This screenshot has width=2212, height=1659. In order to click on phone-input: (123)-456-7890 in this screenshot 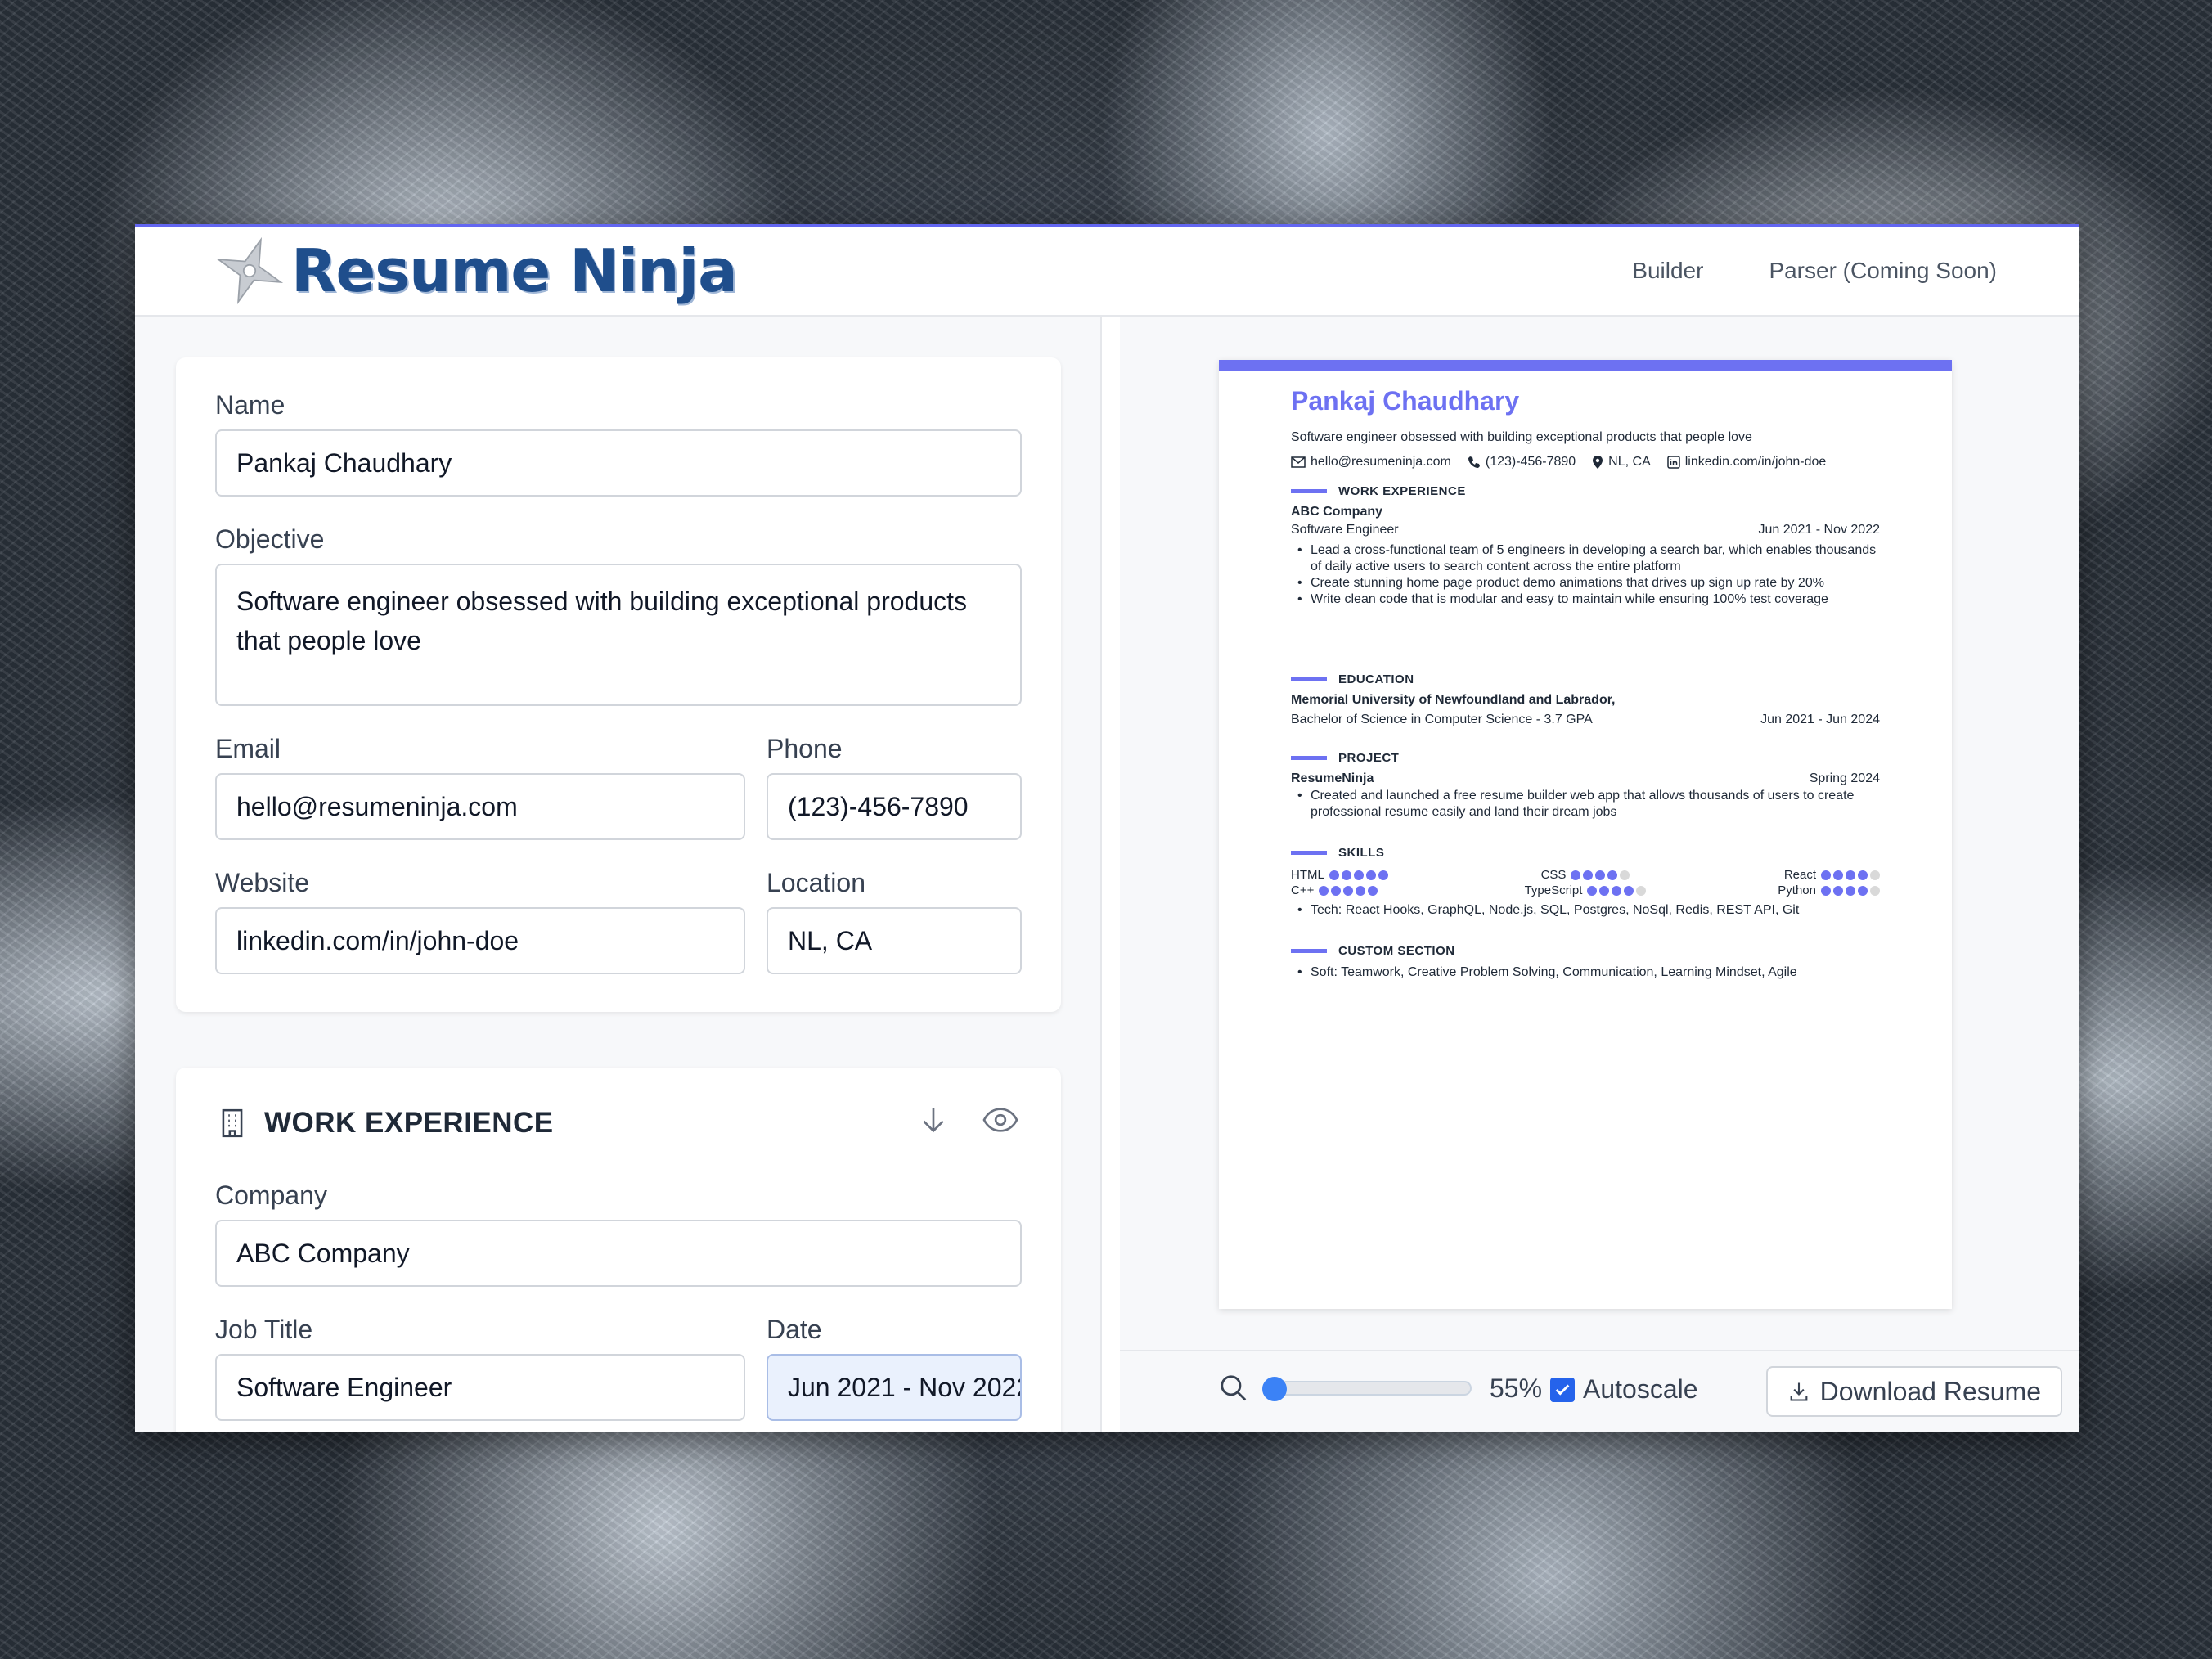, I will do `click(895, 806)`.